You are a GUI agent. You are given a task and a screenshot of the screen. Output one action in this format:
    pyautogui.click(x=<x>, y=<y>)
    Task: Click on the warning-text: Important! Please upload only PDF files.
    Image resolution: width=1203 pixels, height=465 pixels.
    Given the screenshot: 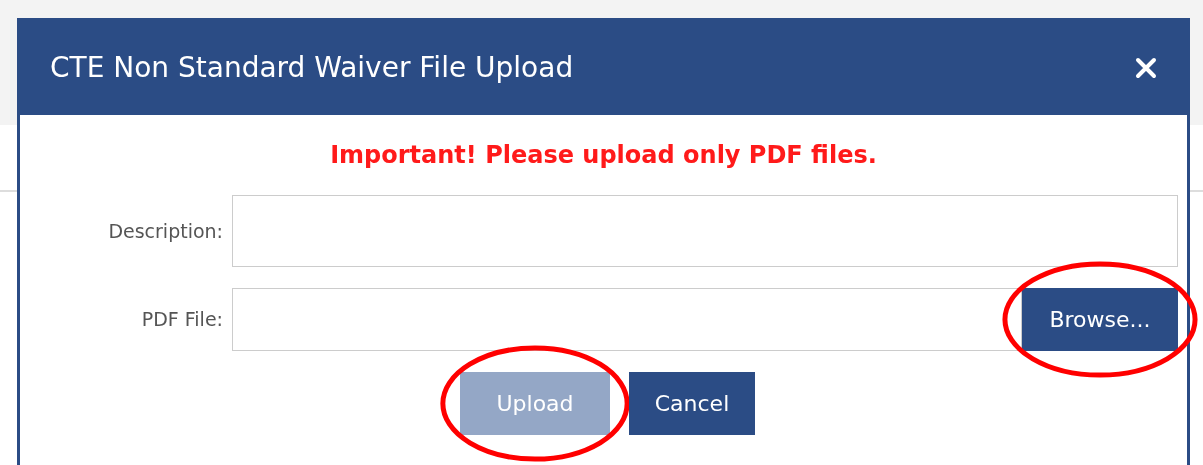 What is the action you would take?
    pyautogui.click(x=603, y=155)
    